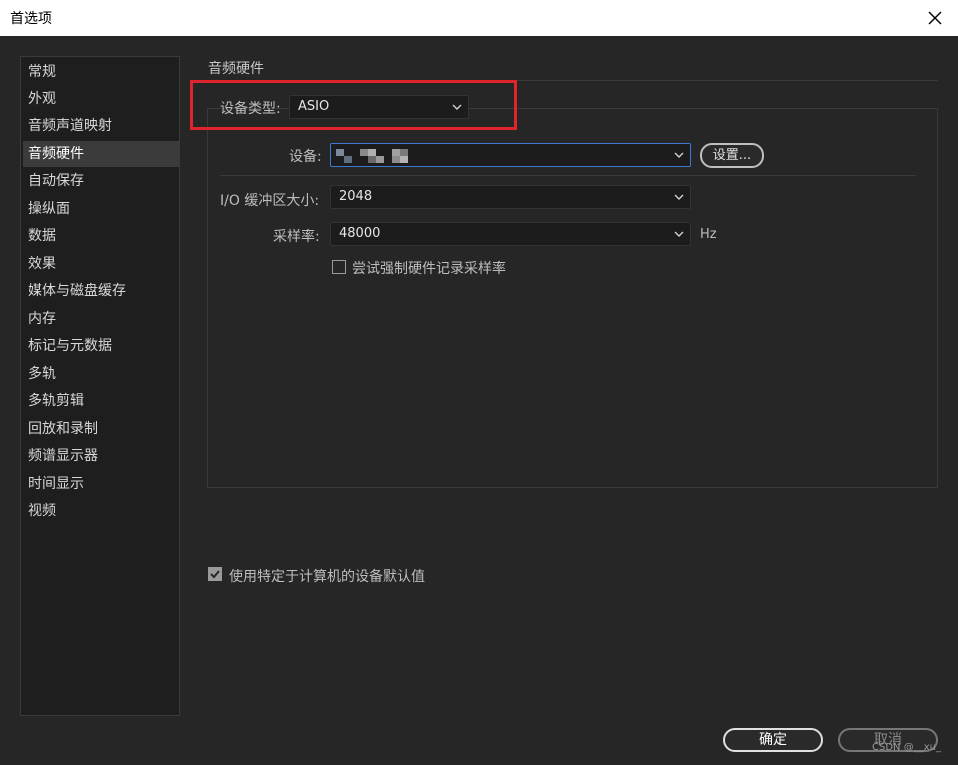 The image size is (958, 765). Describe the element at coordinates (360, 233) in the screenshot. I see `sample-rate-value: 48000` at that location.